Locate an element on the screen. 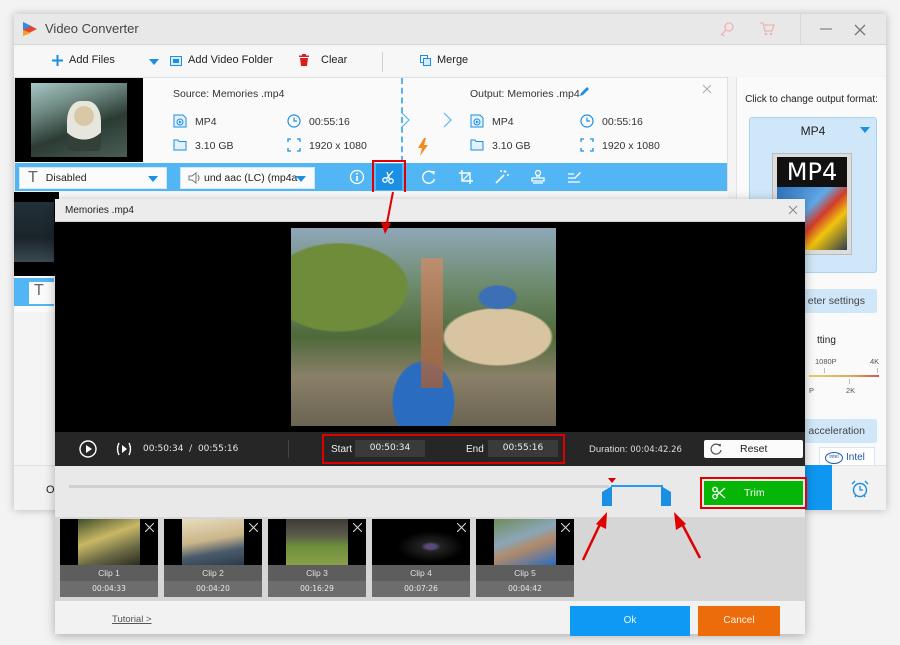 The image size is (900, 645). ok-button: Ok is located at coordinates (630, 621).